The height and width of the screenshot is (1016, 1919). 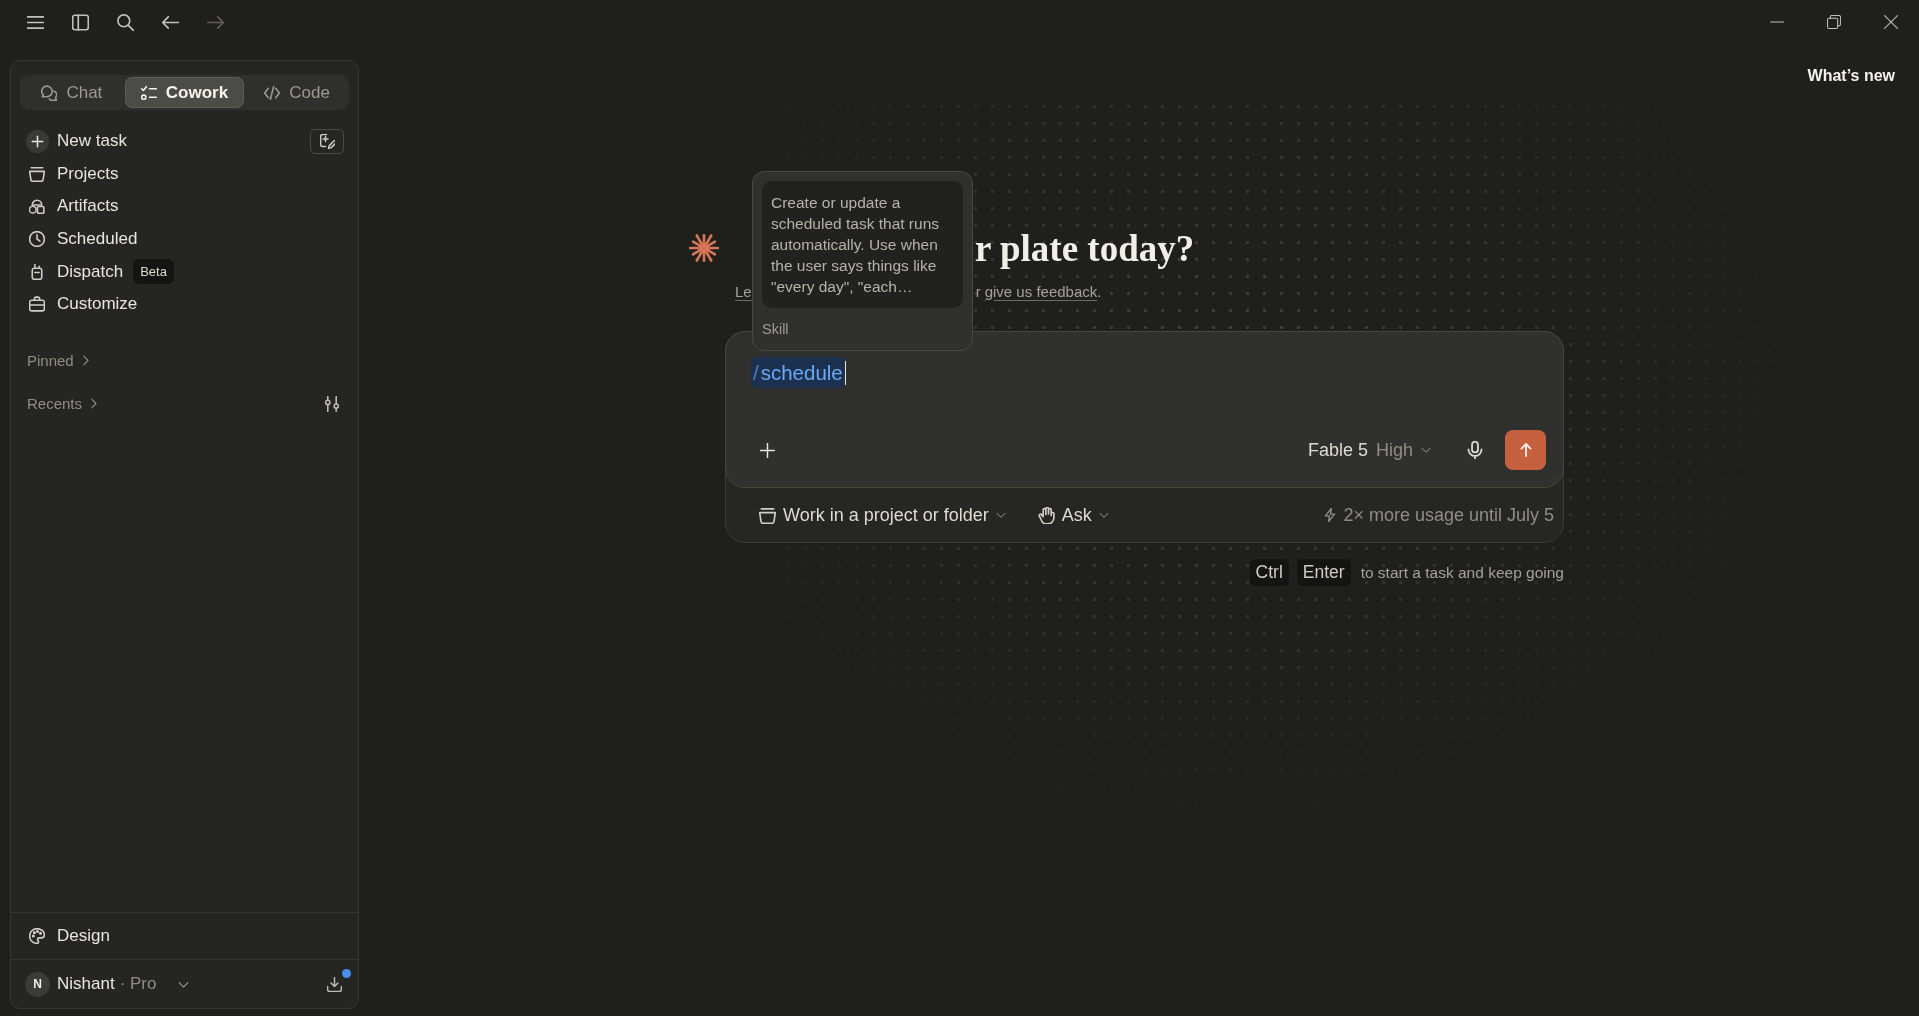 What do you see at coordinates (65, 936) in the screenshot?
I see `design-item: Design` at bounding box center [65, 936].